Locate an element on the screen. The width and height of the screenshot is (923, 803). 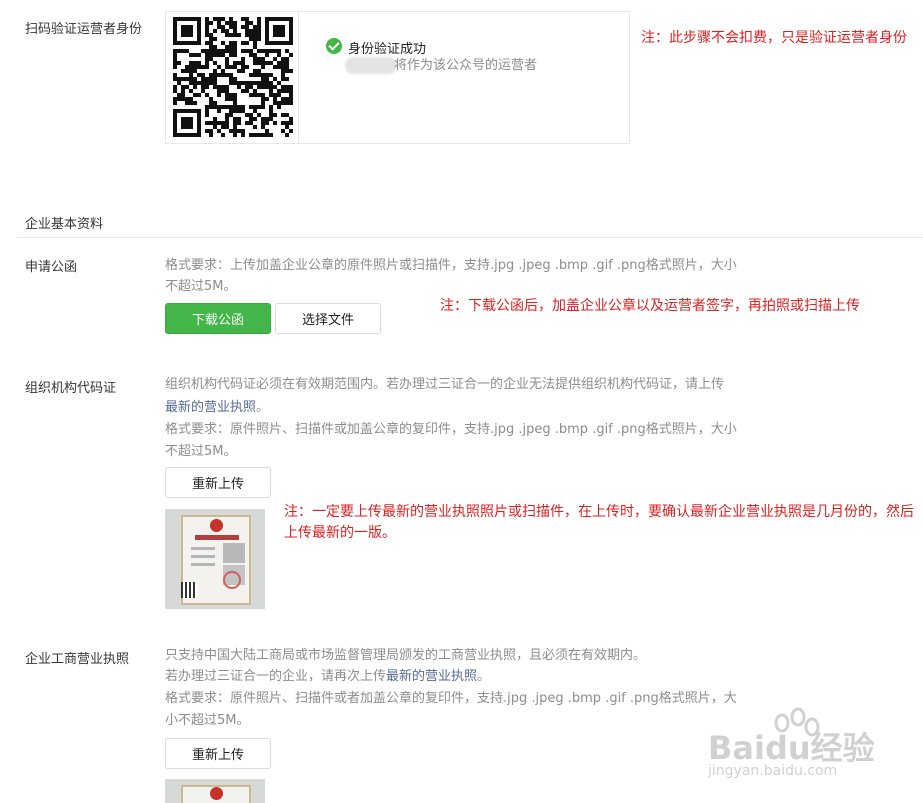
business-license-requirement-2: 小不超过5M。 is located at coordinates (207, 720).